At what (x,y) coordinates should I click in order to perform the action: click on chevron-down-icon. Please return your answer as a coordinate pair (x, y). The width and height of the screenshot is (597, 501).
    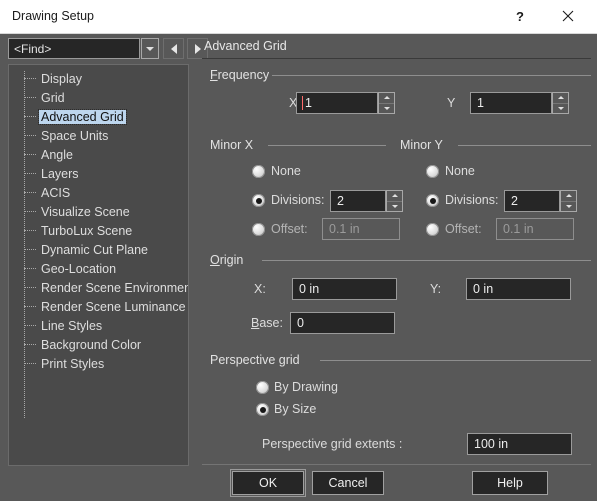
    Looking at the image, I should click on (150, 48).